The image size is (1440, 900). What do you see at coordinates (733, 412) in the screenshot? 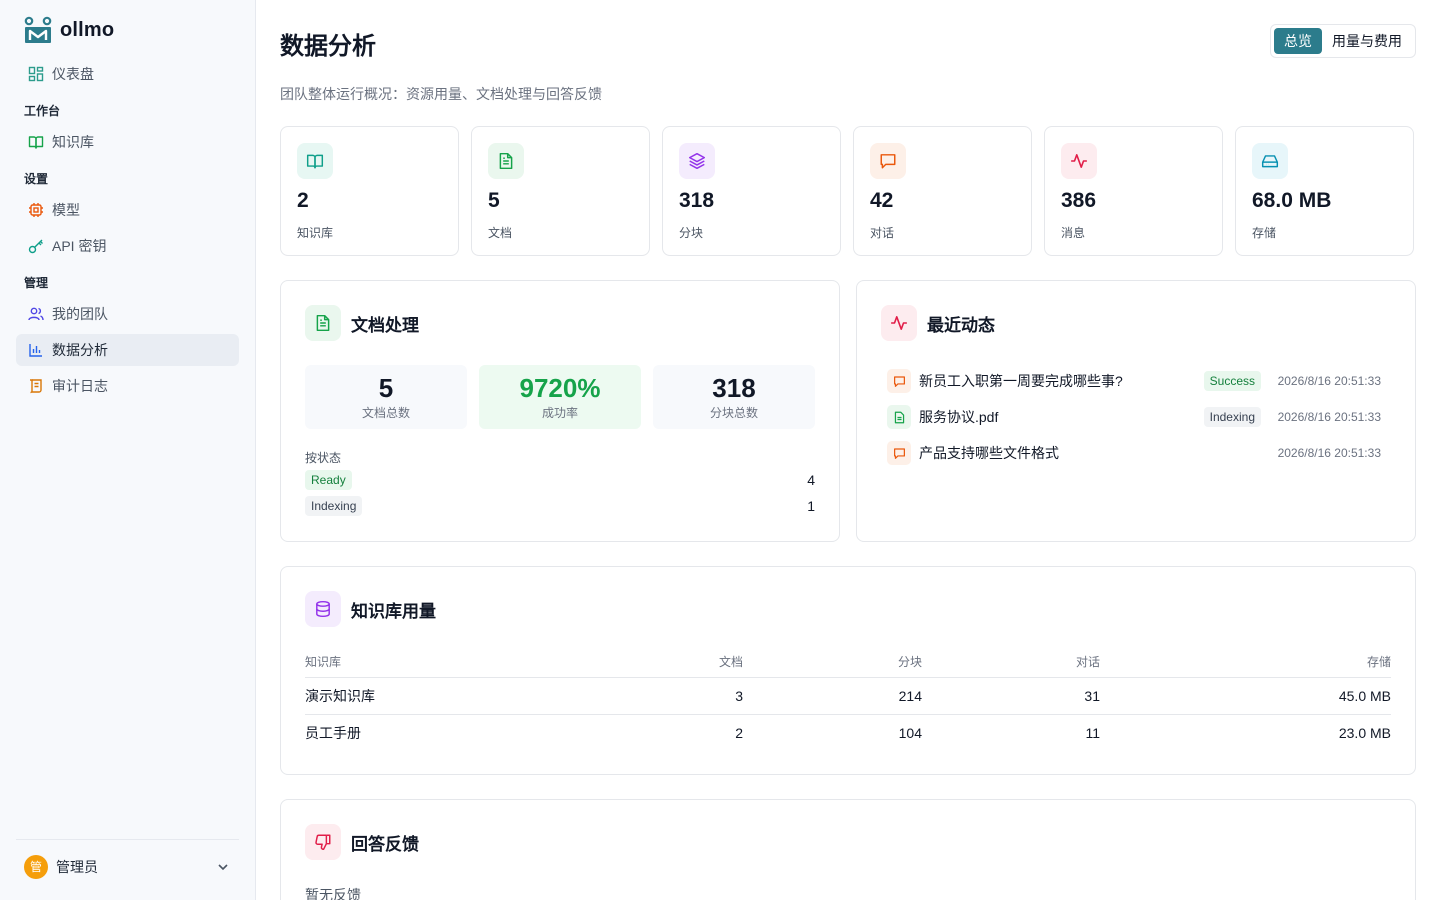
I see `chunk-total-label: 分块总数` at bounding box center [733, 412].